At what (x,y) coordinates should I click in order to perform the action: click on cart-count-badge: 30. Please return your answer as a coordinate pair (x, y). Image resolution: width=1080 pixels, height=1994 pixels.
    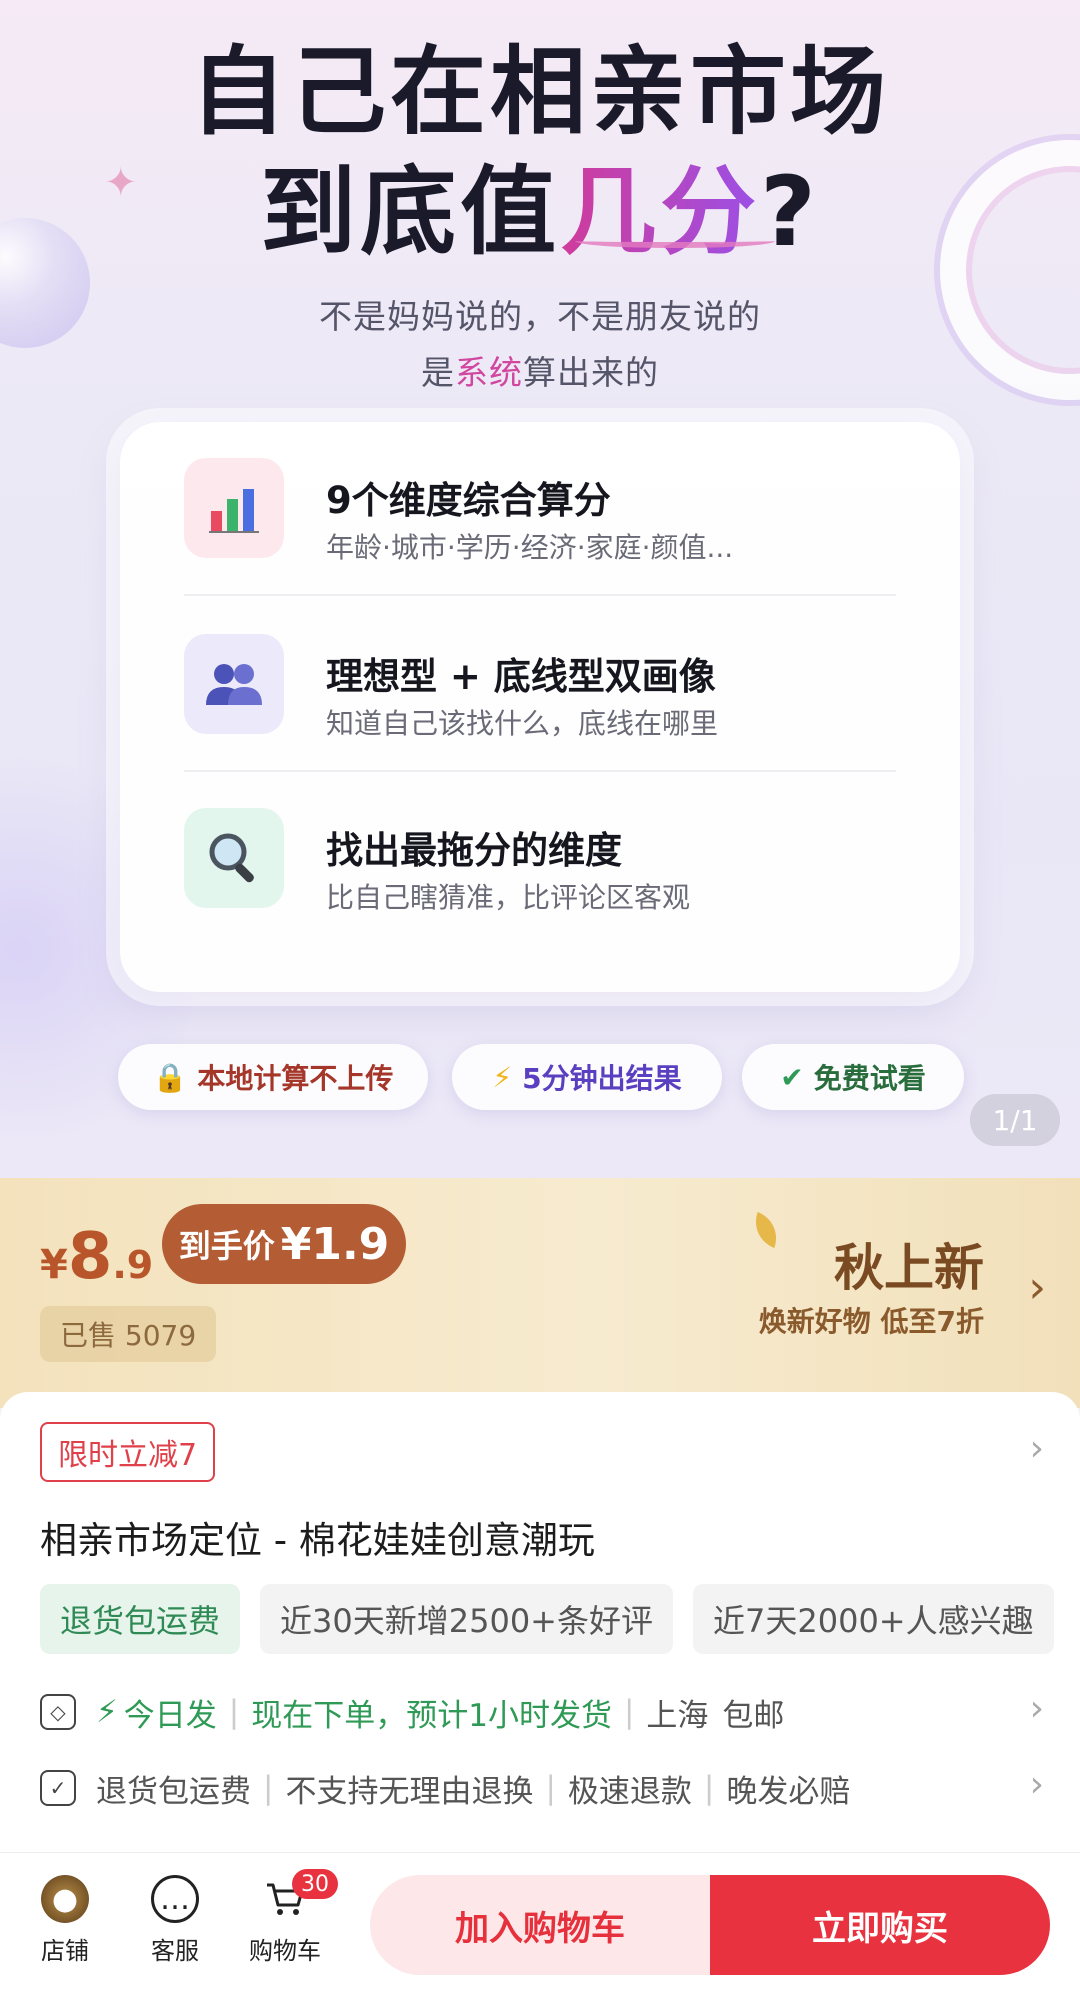
    Looking at the image, I should click on (315, 1884).